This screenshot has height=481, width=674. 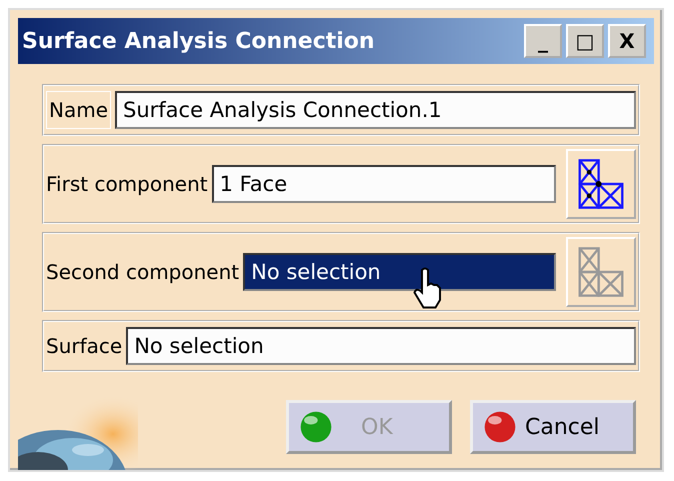 What do you see at coordinates (500, 427) in the screenshot?
I see `cancel-ball-icon` at bounding box center [500, 427].